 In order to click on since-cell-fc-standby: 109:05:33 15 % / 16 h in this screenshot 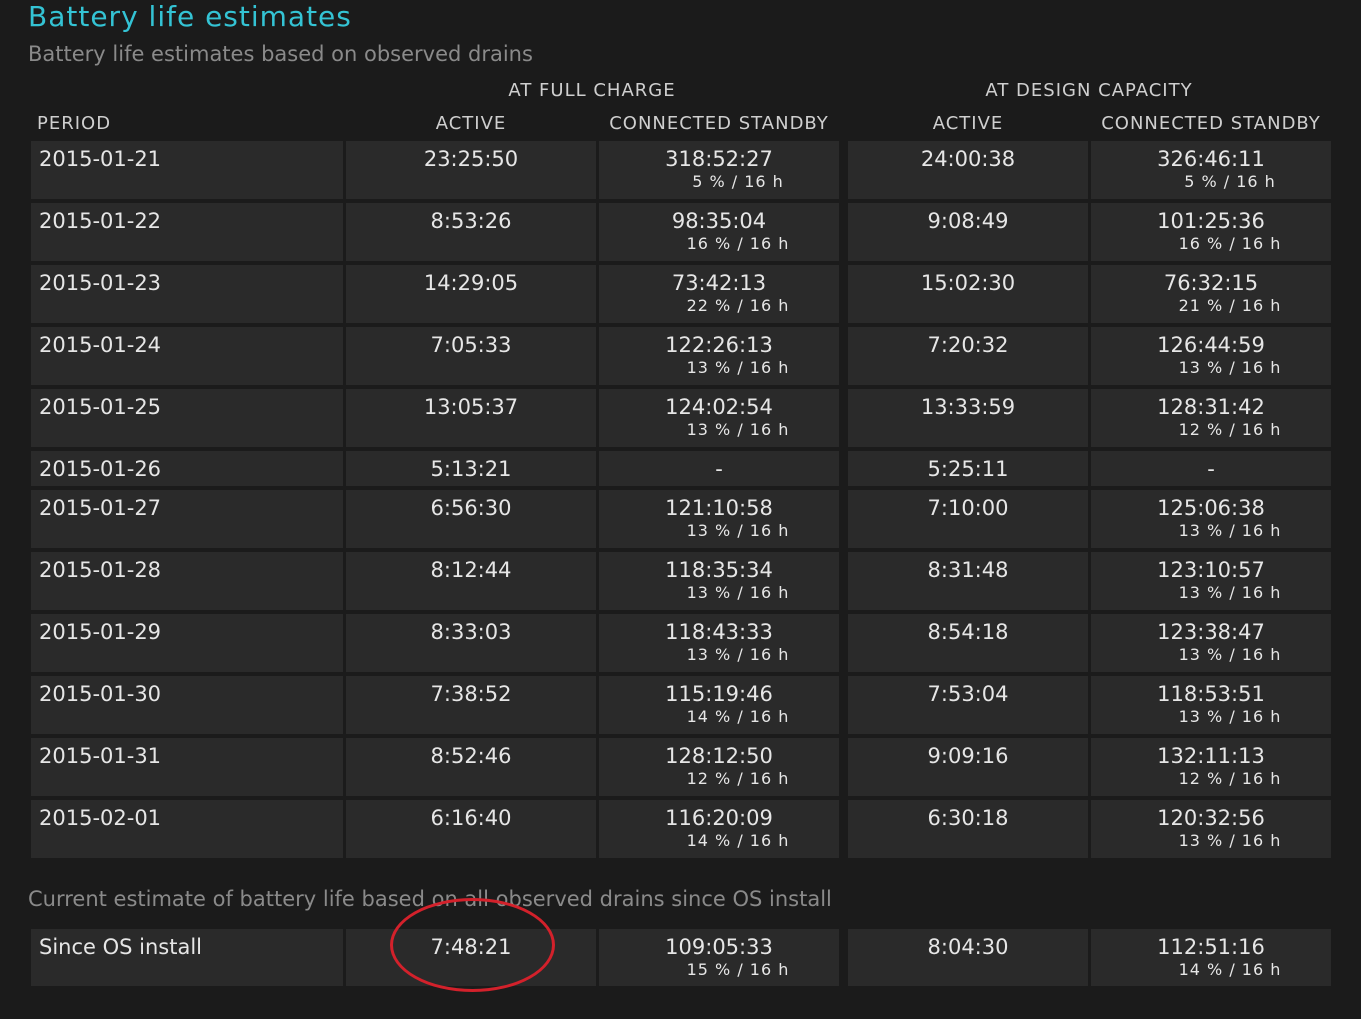, I will do `click(719, 957)`.